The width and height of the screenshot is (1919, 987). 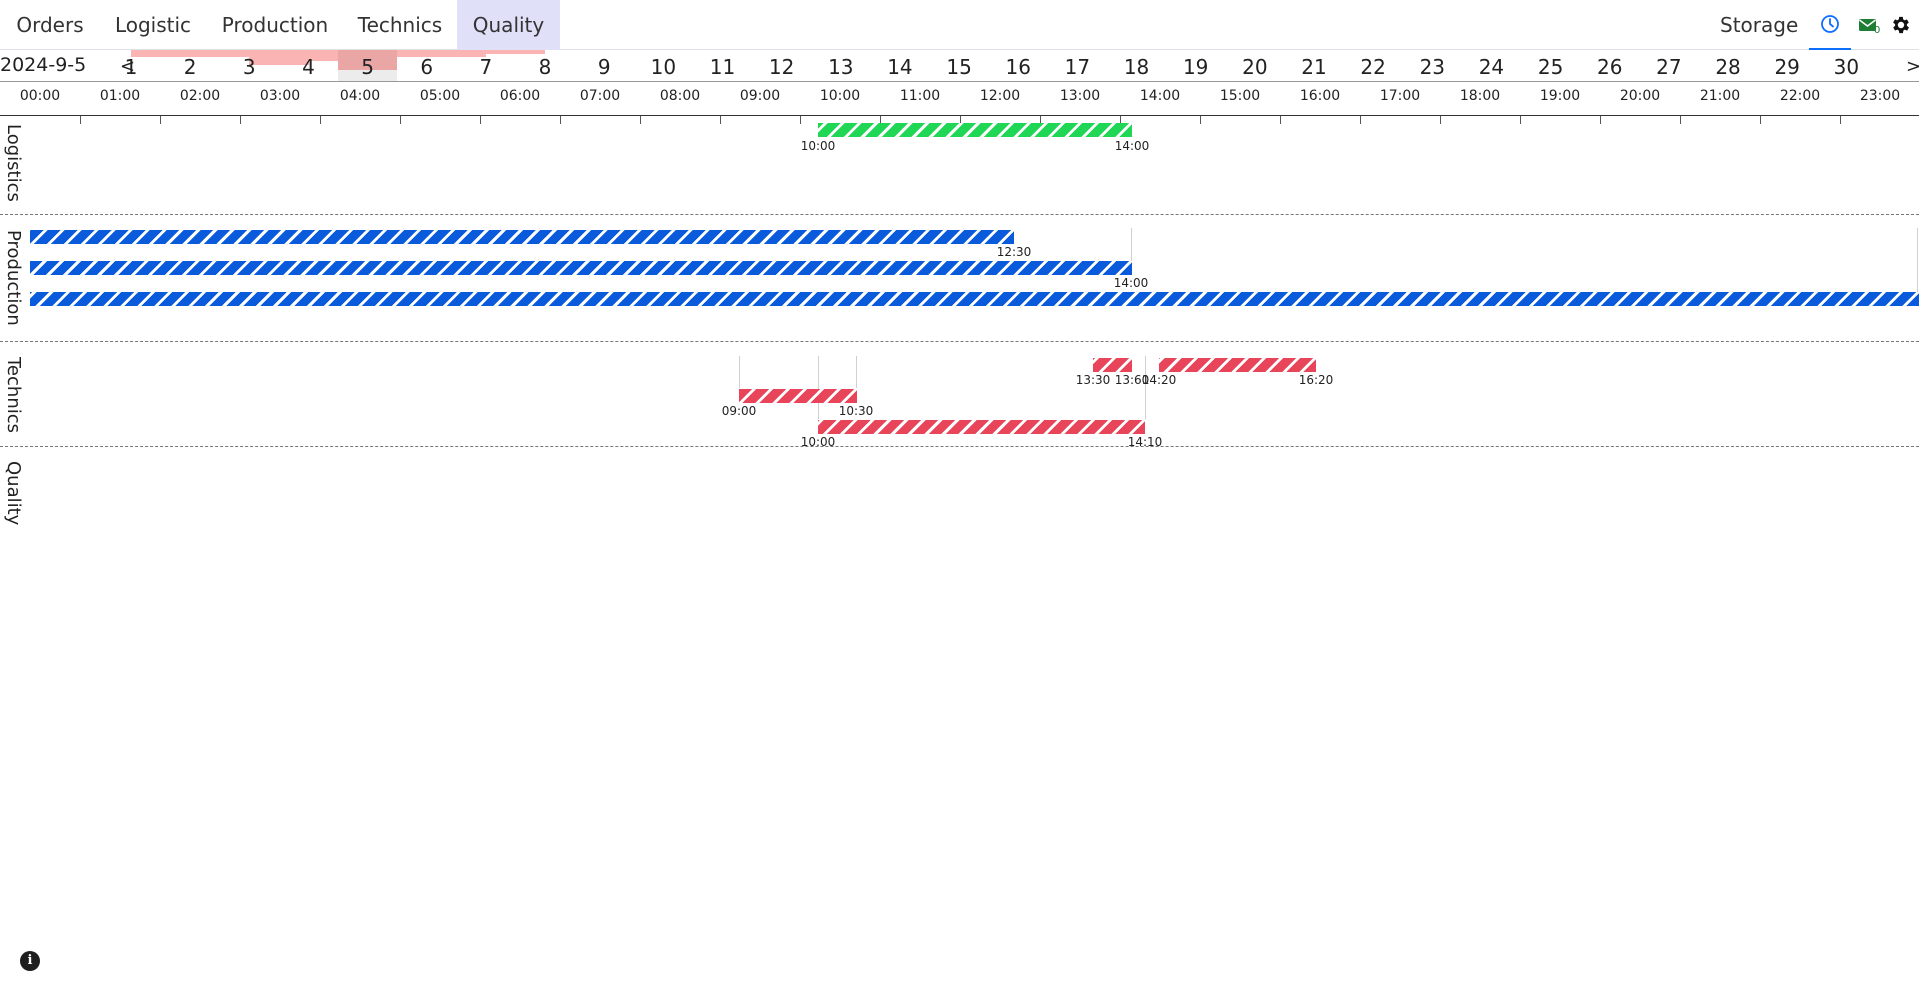 What do you see at coordinates (1314, 65) in the screenshot?
I see `day-21: 21` at bounding box center [1314, 65].